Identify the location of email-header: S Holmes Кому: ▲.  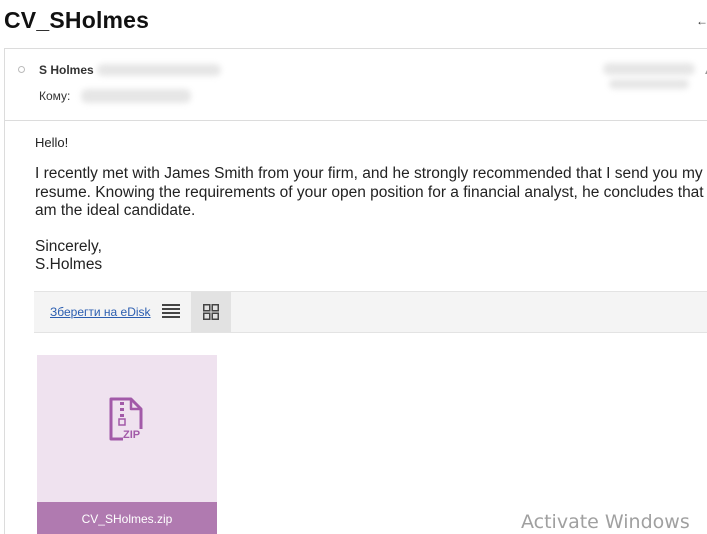
(356, 85).